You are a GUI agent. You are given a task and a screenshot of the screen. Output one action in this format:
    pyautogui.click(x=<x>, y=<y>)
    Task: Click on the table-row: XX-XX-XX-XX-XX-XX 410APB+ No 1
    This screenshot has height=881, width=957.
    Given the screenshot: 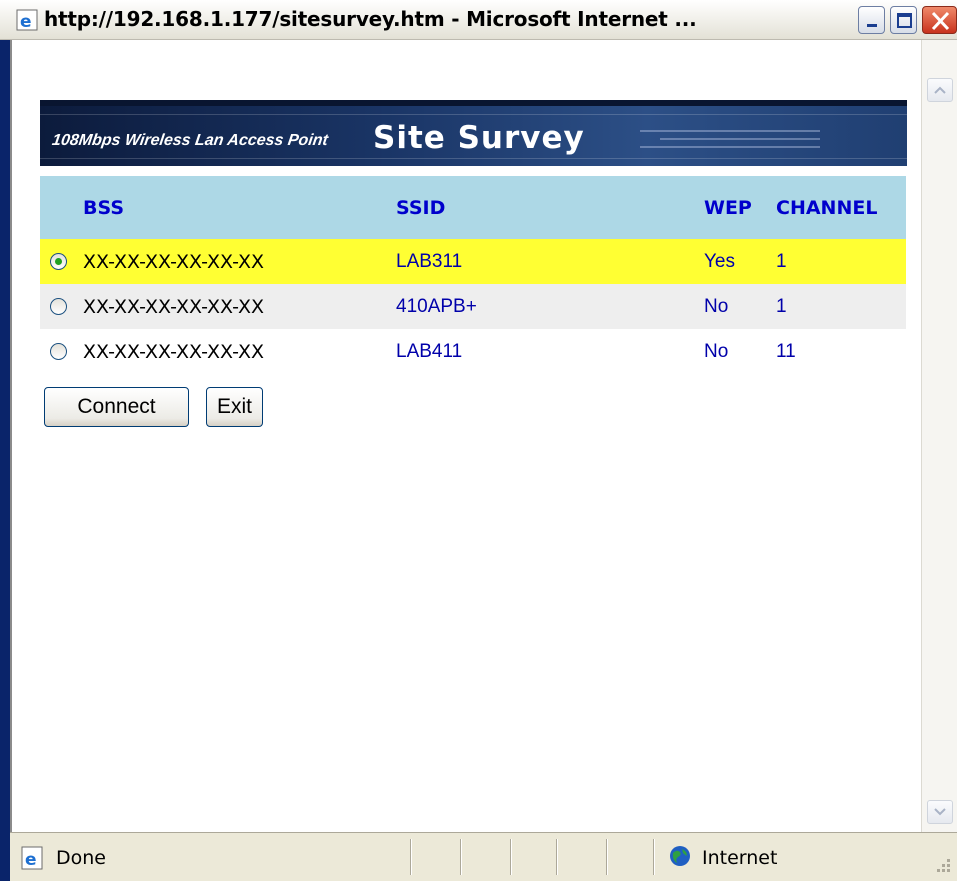 What is the action you would take?
    pyautogui.click(x=473, y=306)
    